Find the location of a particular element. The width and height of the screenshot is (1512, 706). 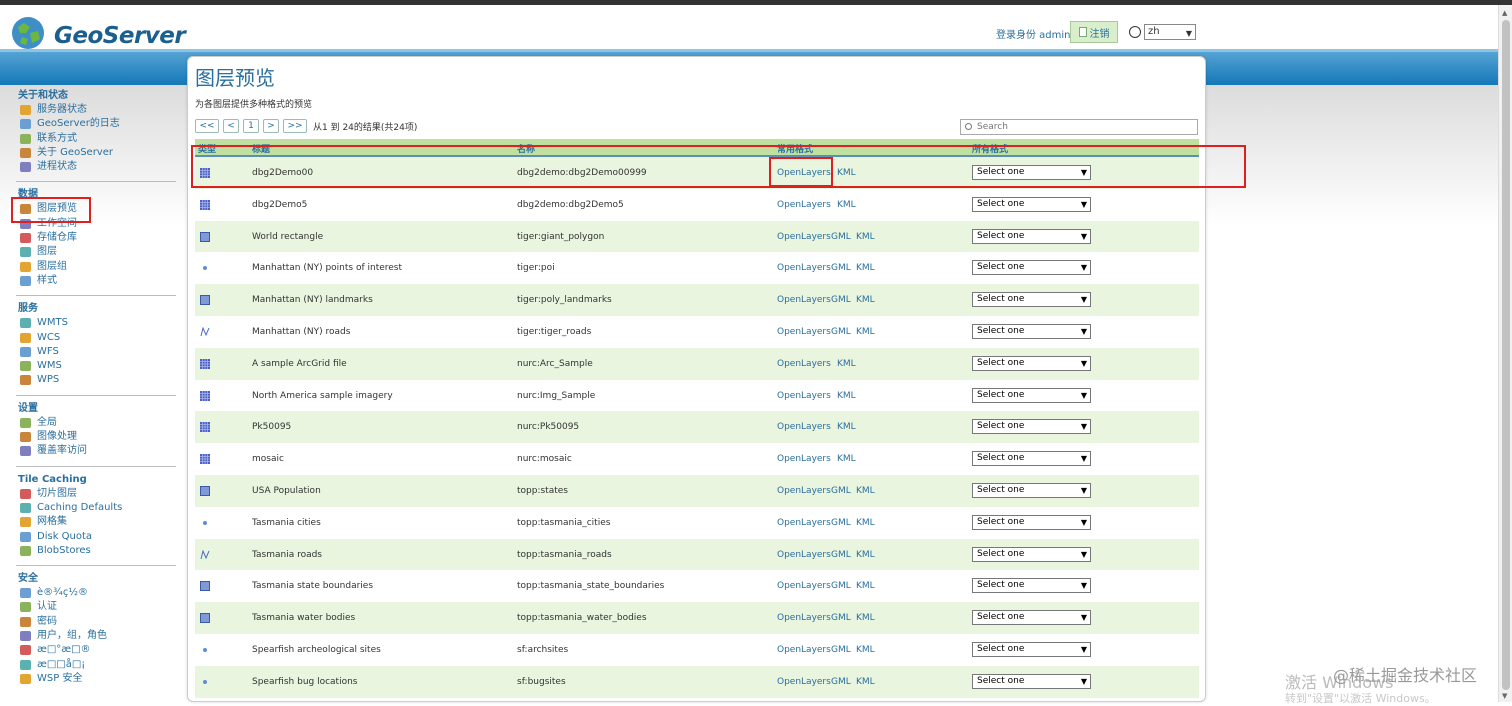

pager-prev-button: < is located at coordinates (231, 126).